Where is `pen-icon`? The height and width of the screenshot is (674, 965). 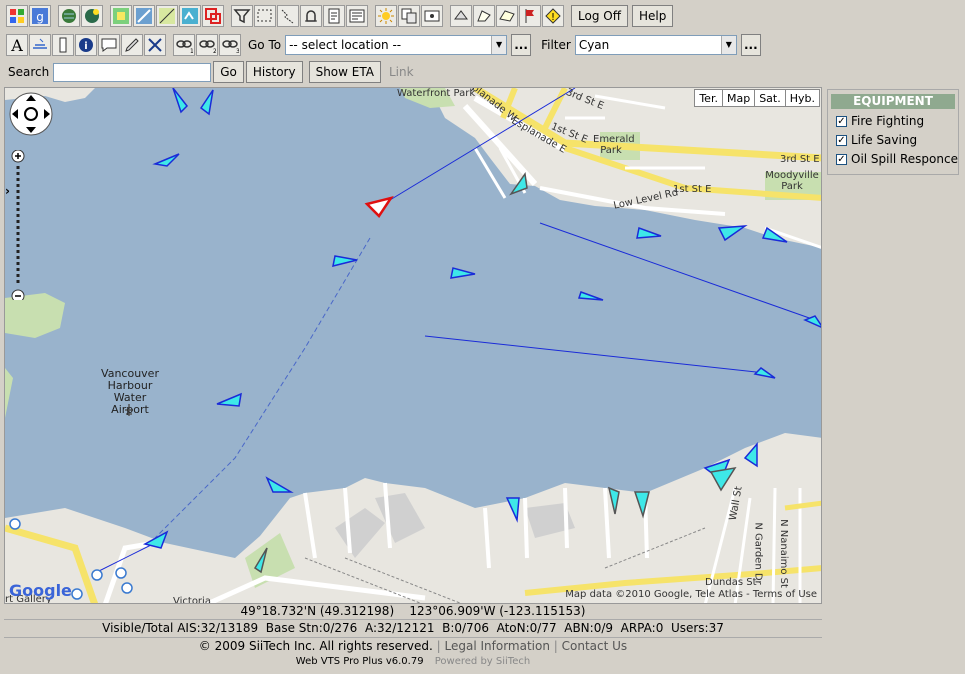
pen-icon is located at coordinates (132, 44).